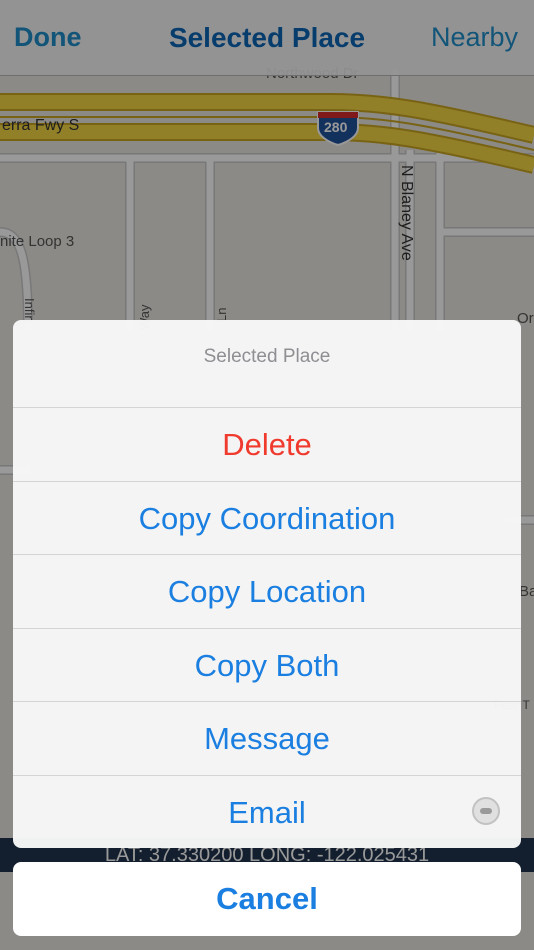 The height and width of the screenshot is (950, 534). What do you see at coordinates (486, 811) in the screenshot?
I see `locate-icon` at bounding box center [486, 811].